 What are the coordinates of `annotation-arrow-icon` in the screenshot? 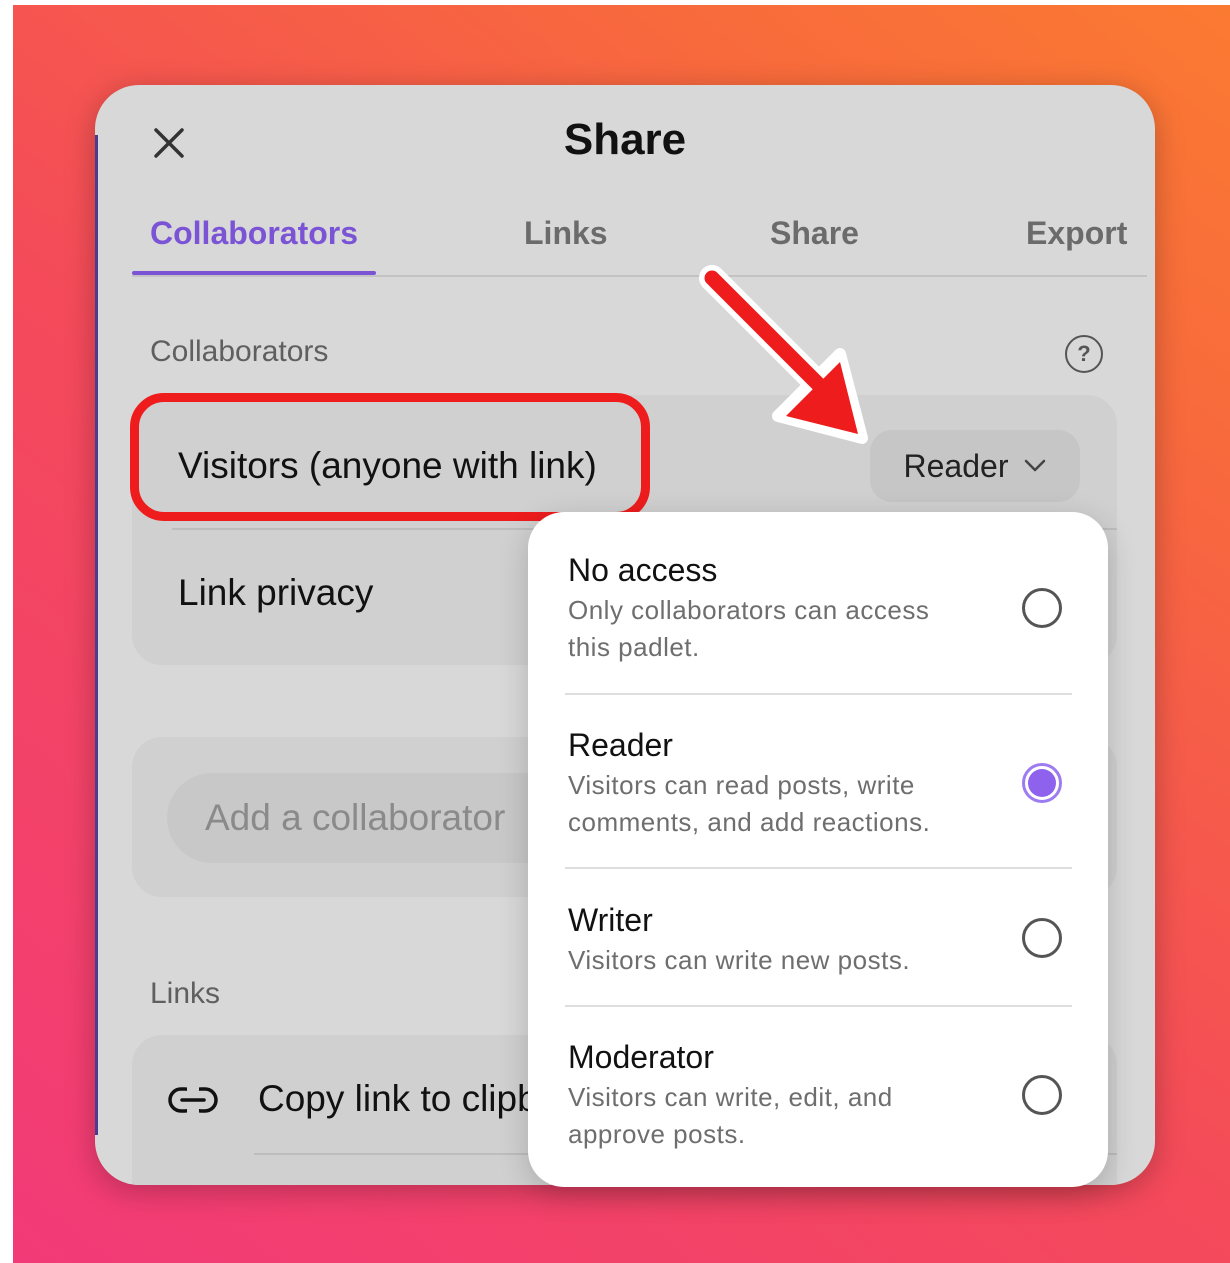 It's located at (783, 354).